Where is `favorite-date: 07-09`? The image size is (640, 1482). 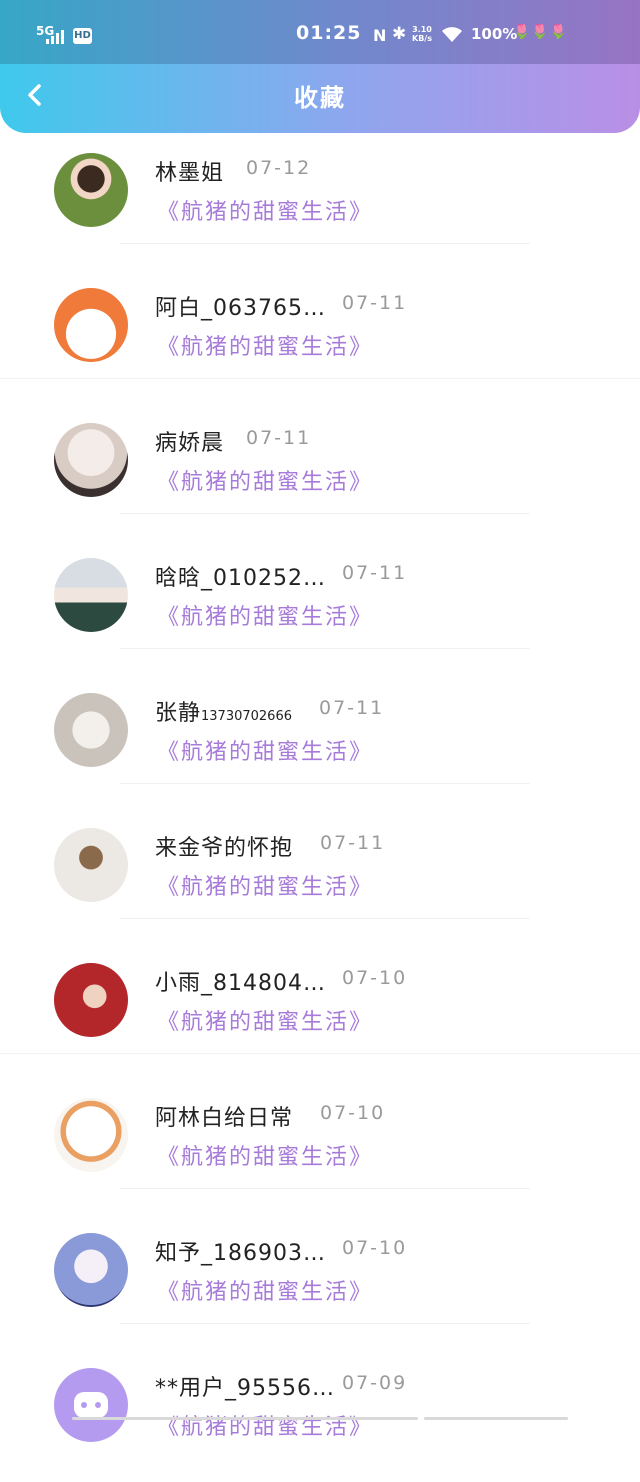 favorite-date: 07-09 is located at coordinates (375, 1383).